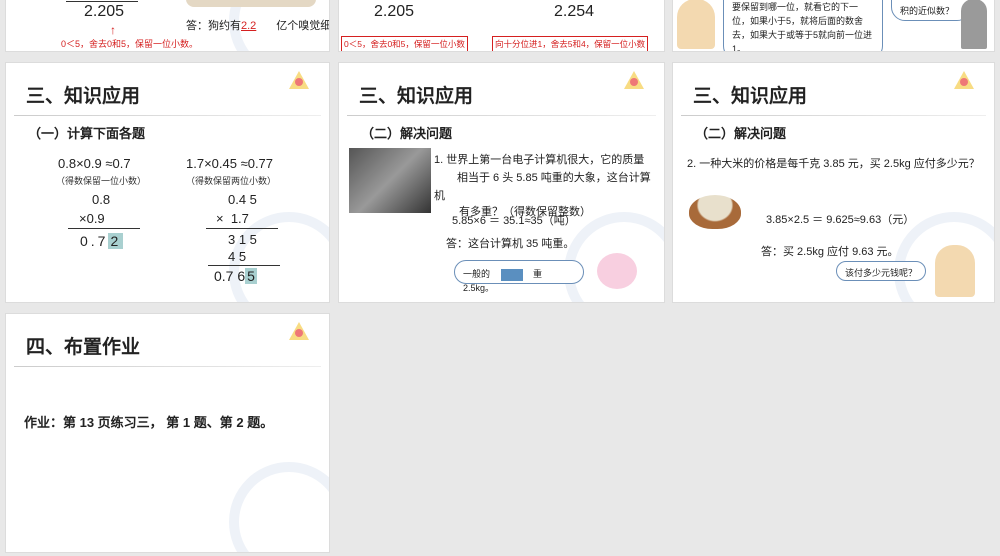 Image resolution: width=1000 pixels, height=556 pixels. Describe the element at coordinates (830, 252) in the screenshot. I see `answer-text: 答：买 2.5kg 应付 9.63 元。` at that location.